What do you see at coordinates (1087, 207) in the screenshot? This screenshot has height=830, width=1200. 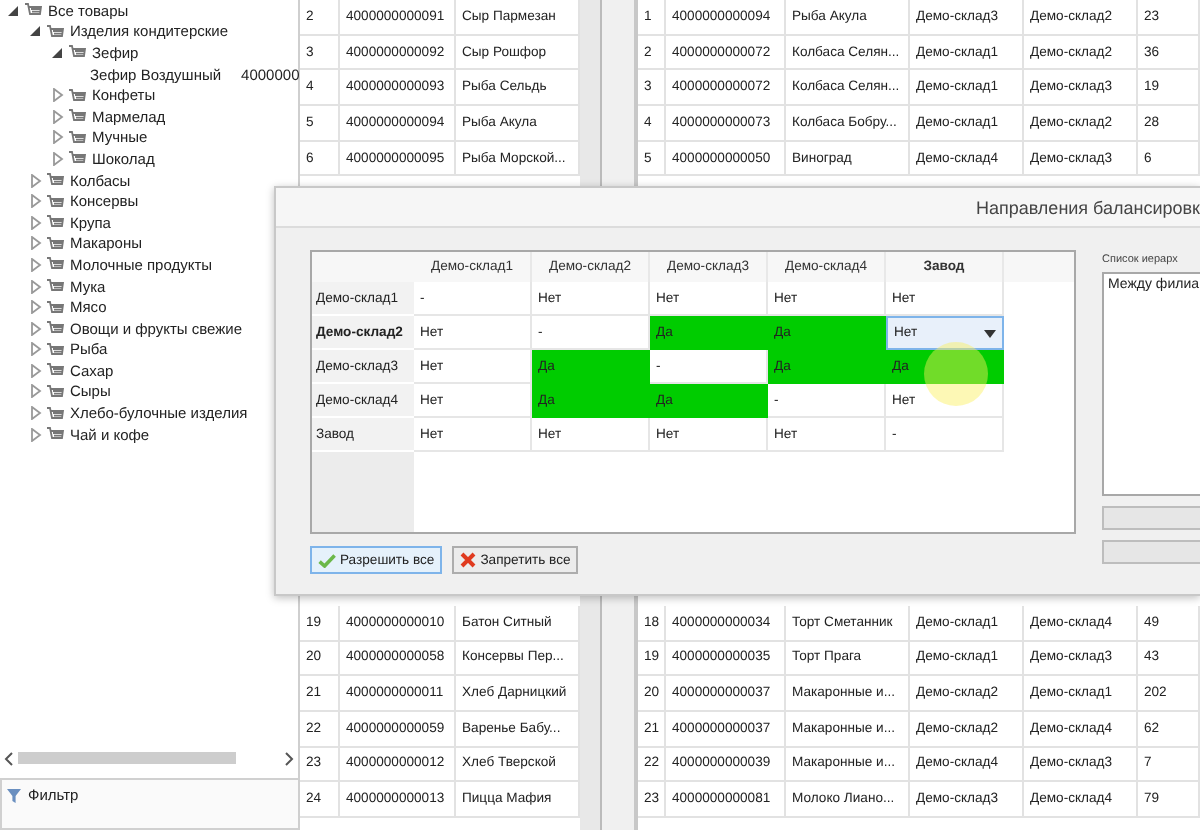 I see `dialog-title: Направления балансировк` at bounding box center [1087, 207].